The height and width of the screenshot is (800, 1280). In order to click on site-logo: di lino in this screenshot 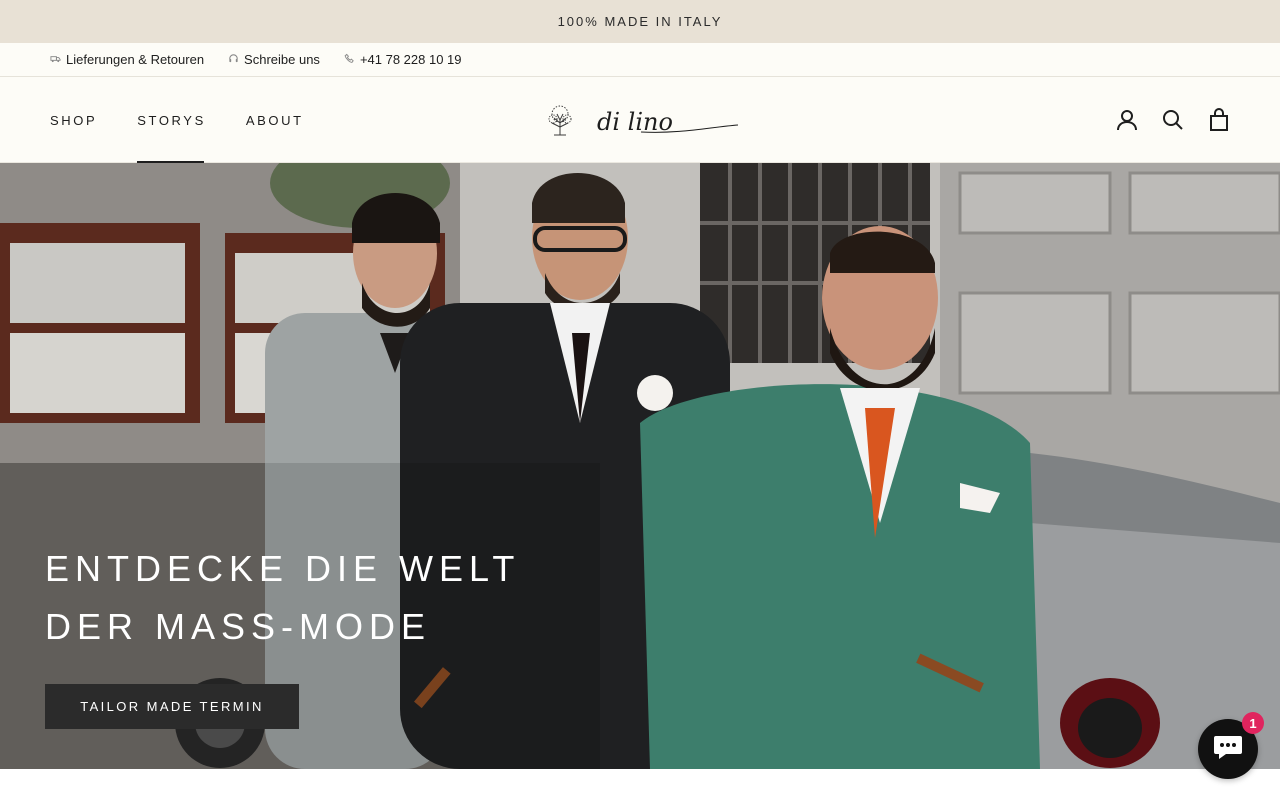, I will do `click(641, 121)`.